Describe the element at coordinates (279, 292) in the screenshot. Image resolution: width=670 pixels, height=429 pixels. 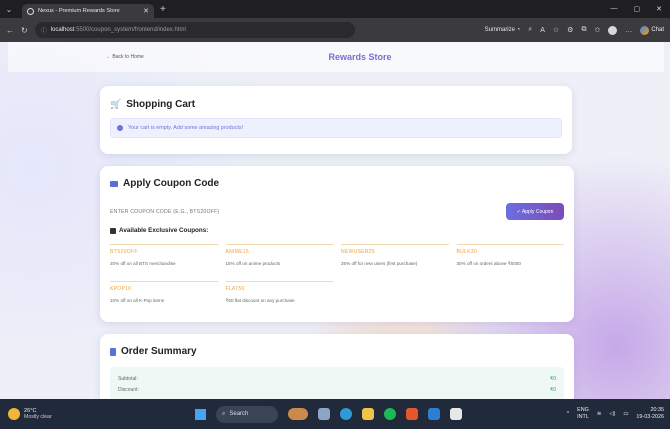
I see `coupon-item: FLAT50 ₹50 flat discount on any purchase` at that location.